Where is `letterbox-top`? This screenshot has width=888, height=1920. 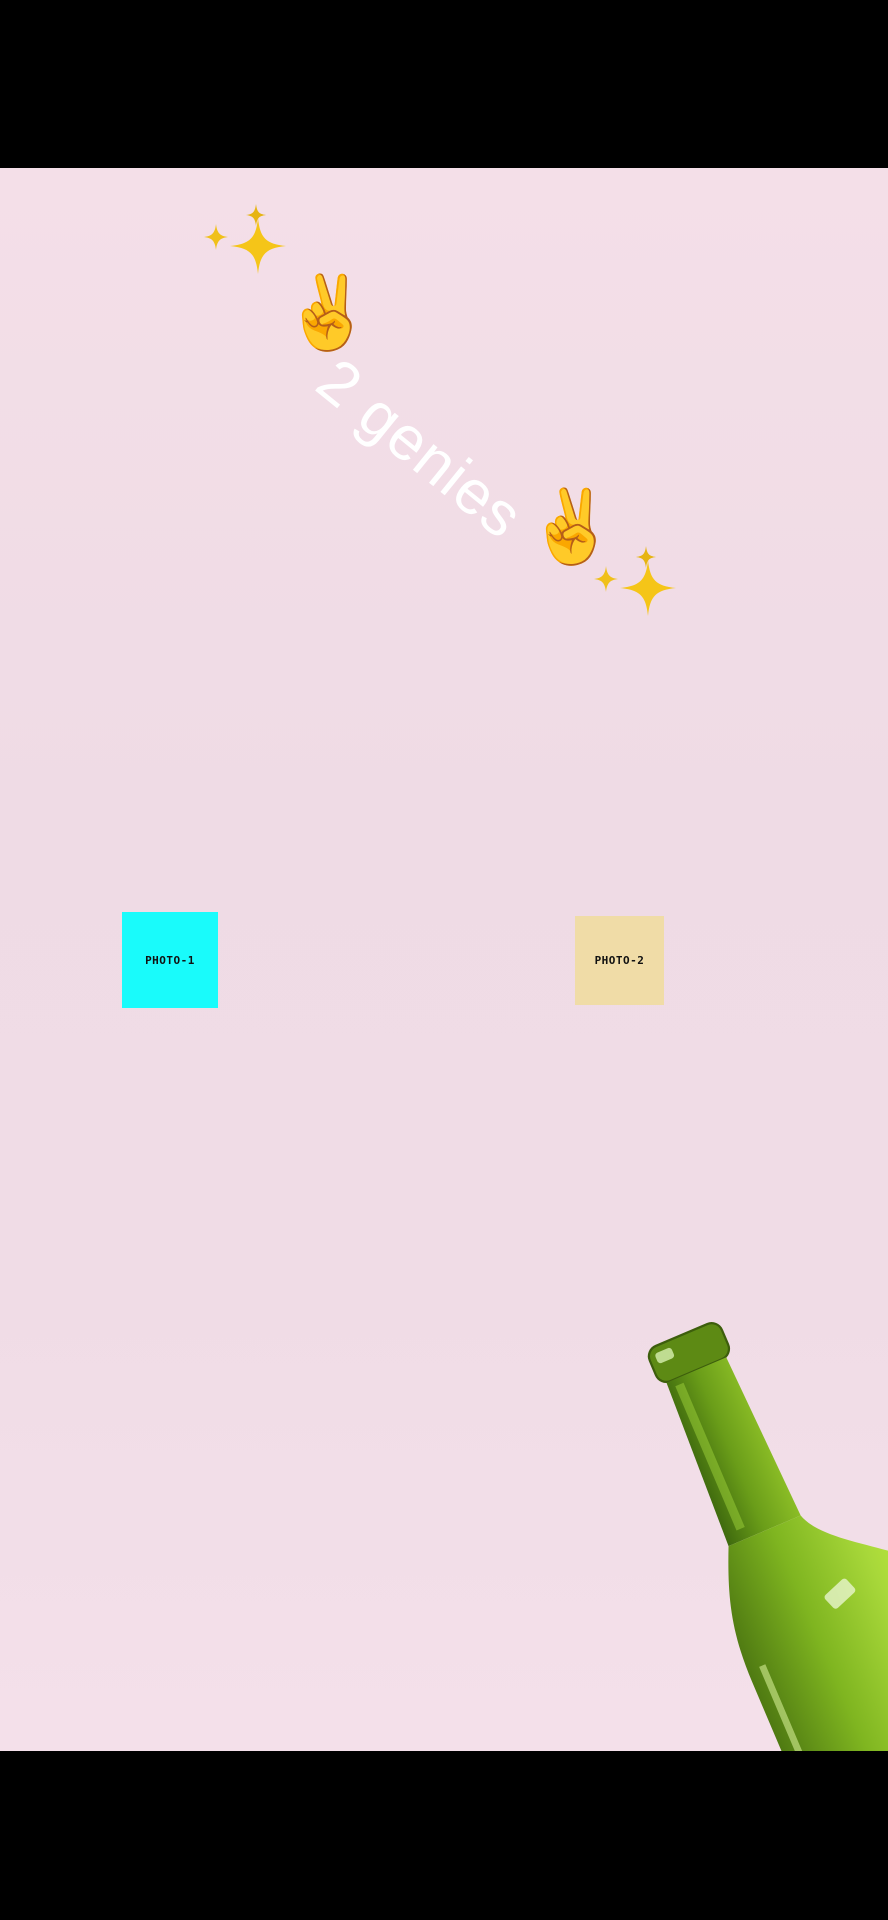 letterbox-top is located at coordinates (444, 84).